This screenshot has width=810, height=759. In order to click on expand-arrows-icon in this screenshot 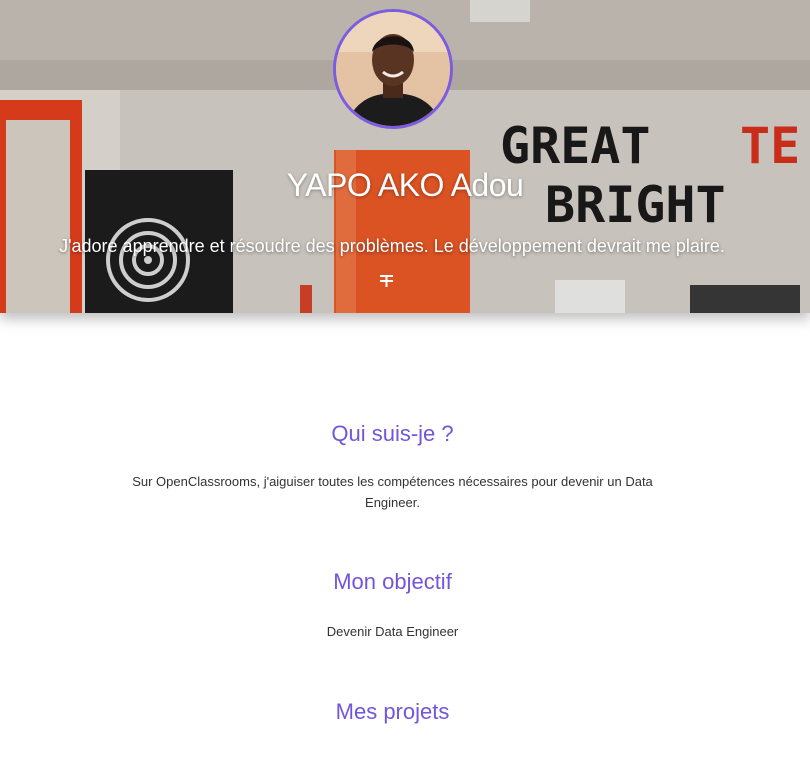, I will do `click(387, 280)`.